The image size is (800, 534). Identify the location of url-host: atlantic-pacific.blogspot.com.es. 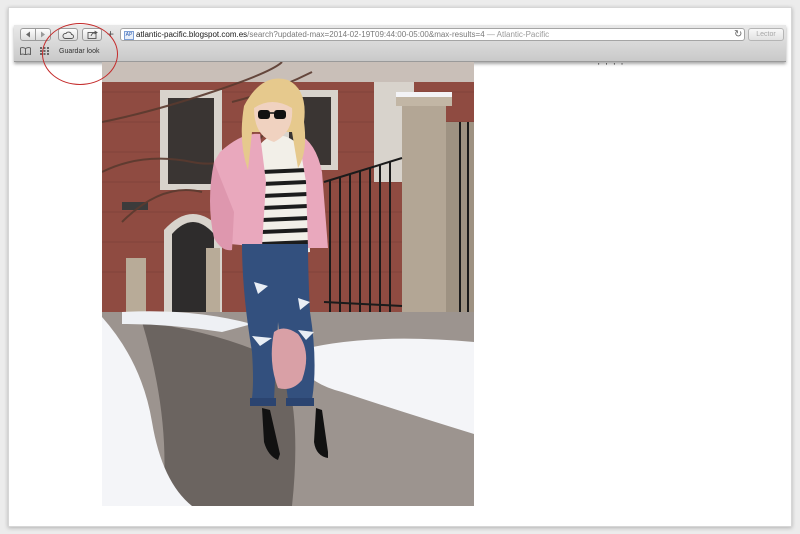
(192, 34).